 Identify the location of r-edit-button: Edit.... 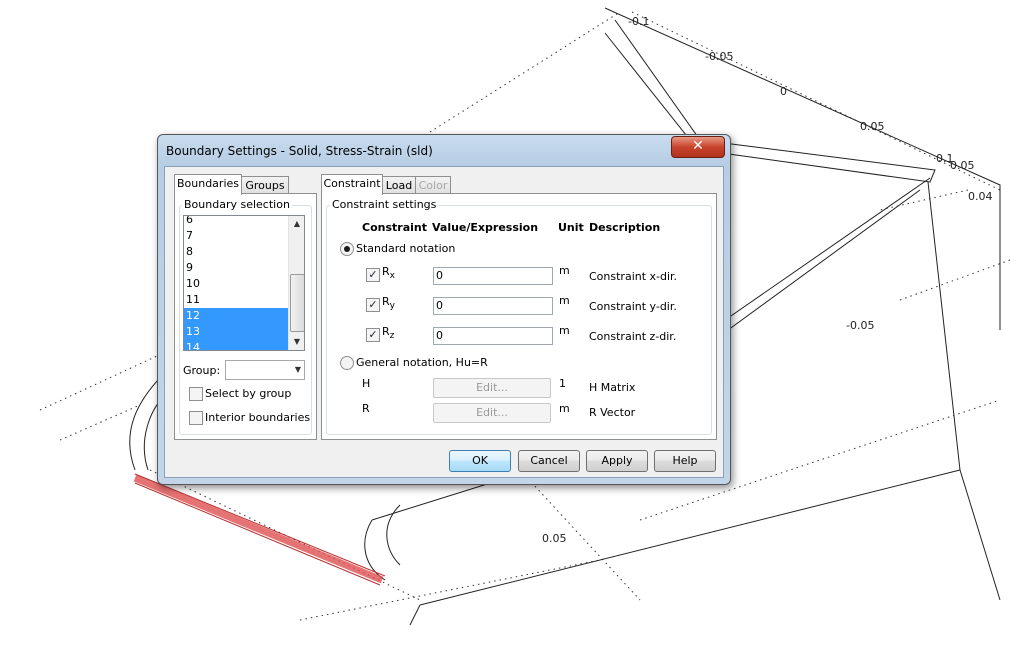
(492, 413).